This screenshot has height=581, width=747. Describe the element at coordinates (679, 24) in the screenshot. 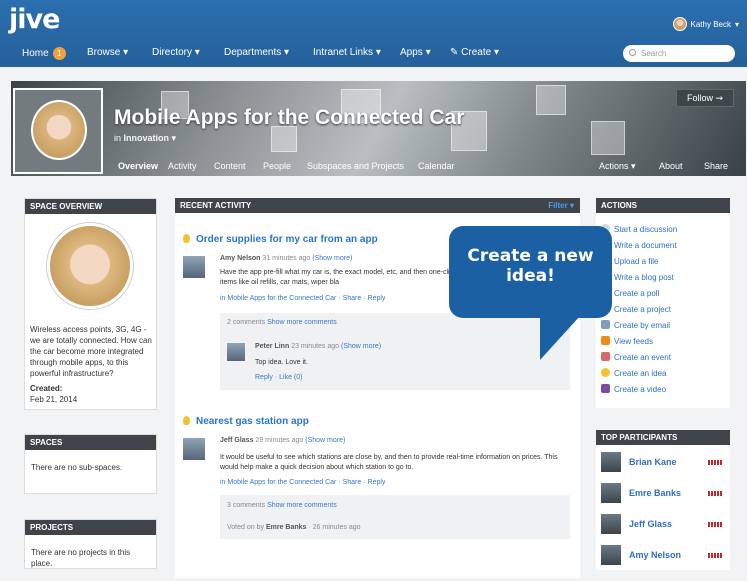

I see `user-avatar` at that location.